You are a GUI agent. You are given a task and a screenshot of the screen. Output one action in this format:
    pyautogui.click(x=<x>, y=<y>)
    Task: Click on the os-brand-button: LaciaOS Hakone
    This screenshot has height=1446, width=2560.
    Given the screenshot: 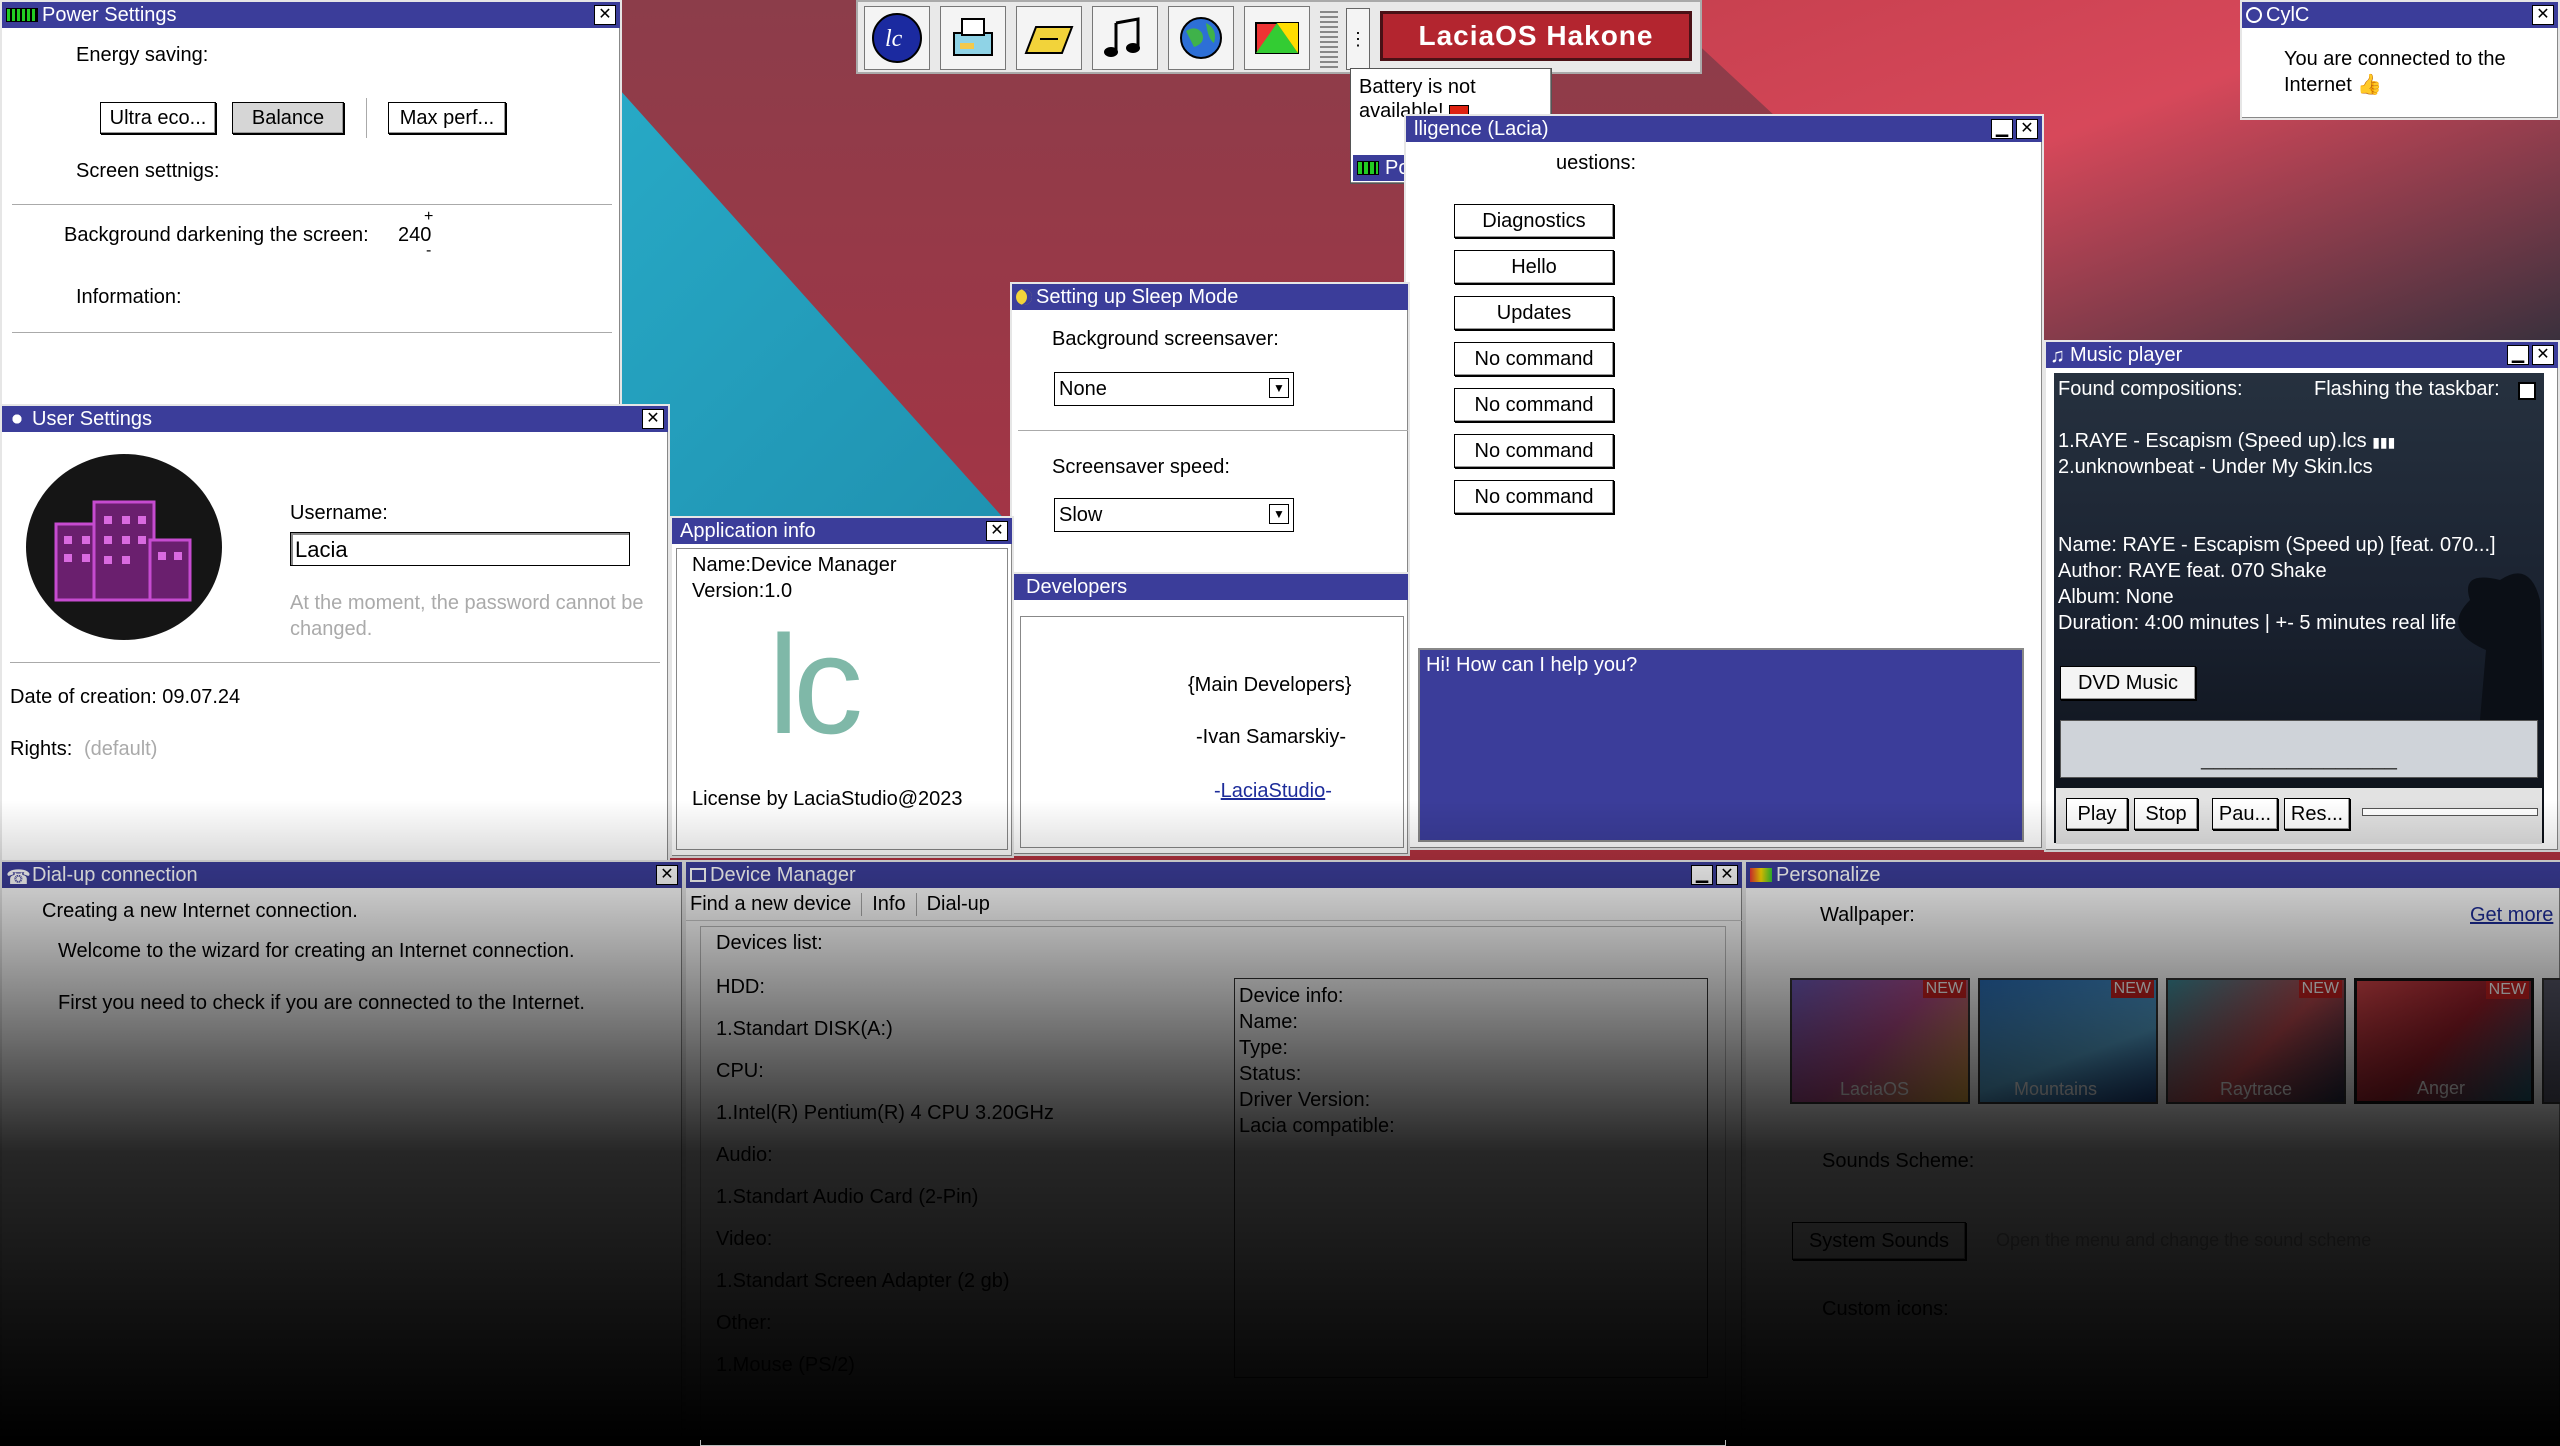 What is the action you would take?
    pyautogui.click(x=1536, y=36)
    